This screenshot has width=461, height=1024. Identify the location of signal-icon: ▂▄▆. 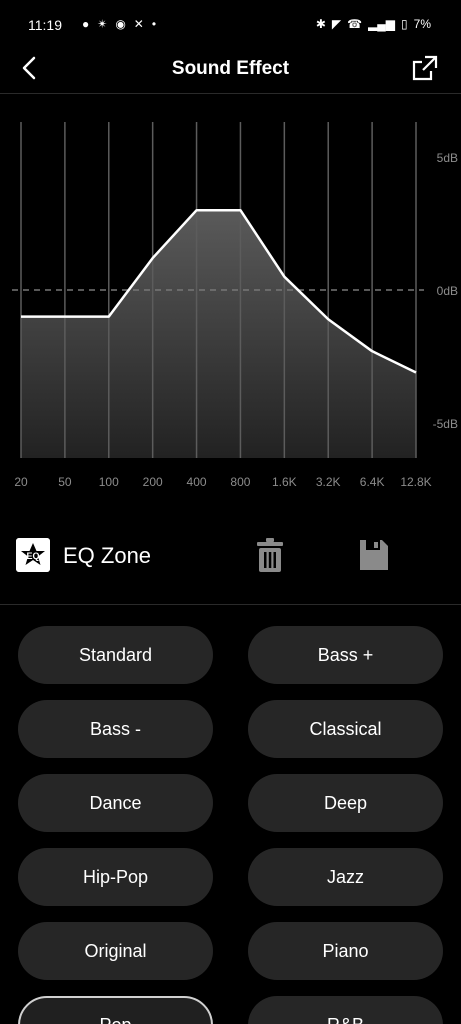
(382, 24).